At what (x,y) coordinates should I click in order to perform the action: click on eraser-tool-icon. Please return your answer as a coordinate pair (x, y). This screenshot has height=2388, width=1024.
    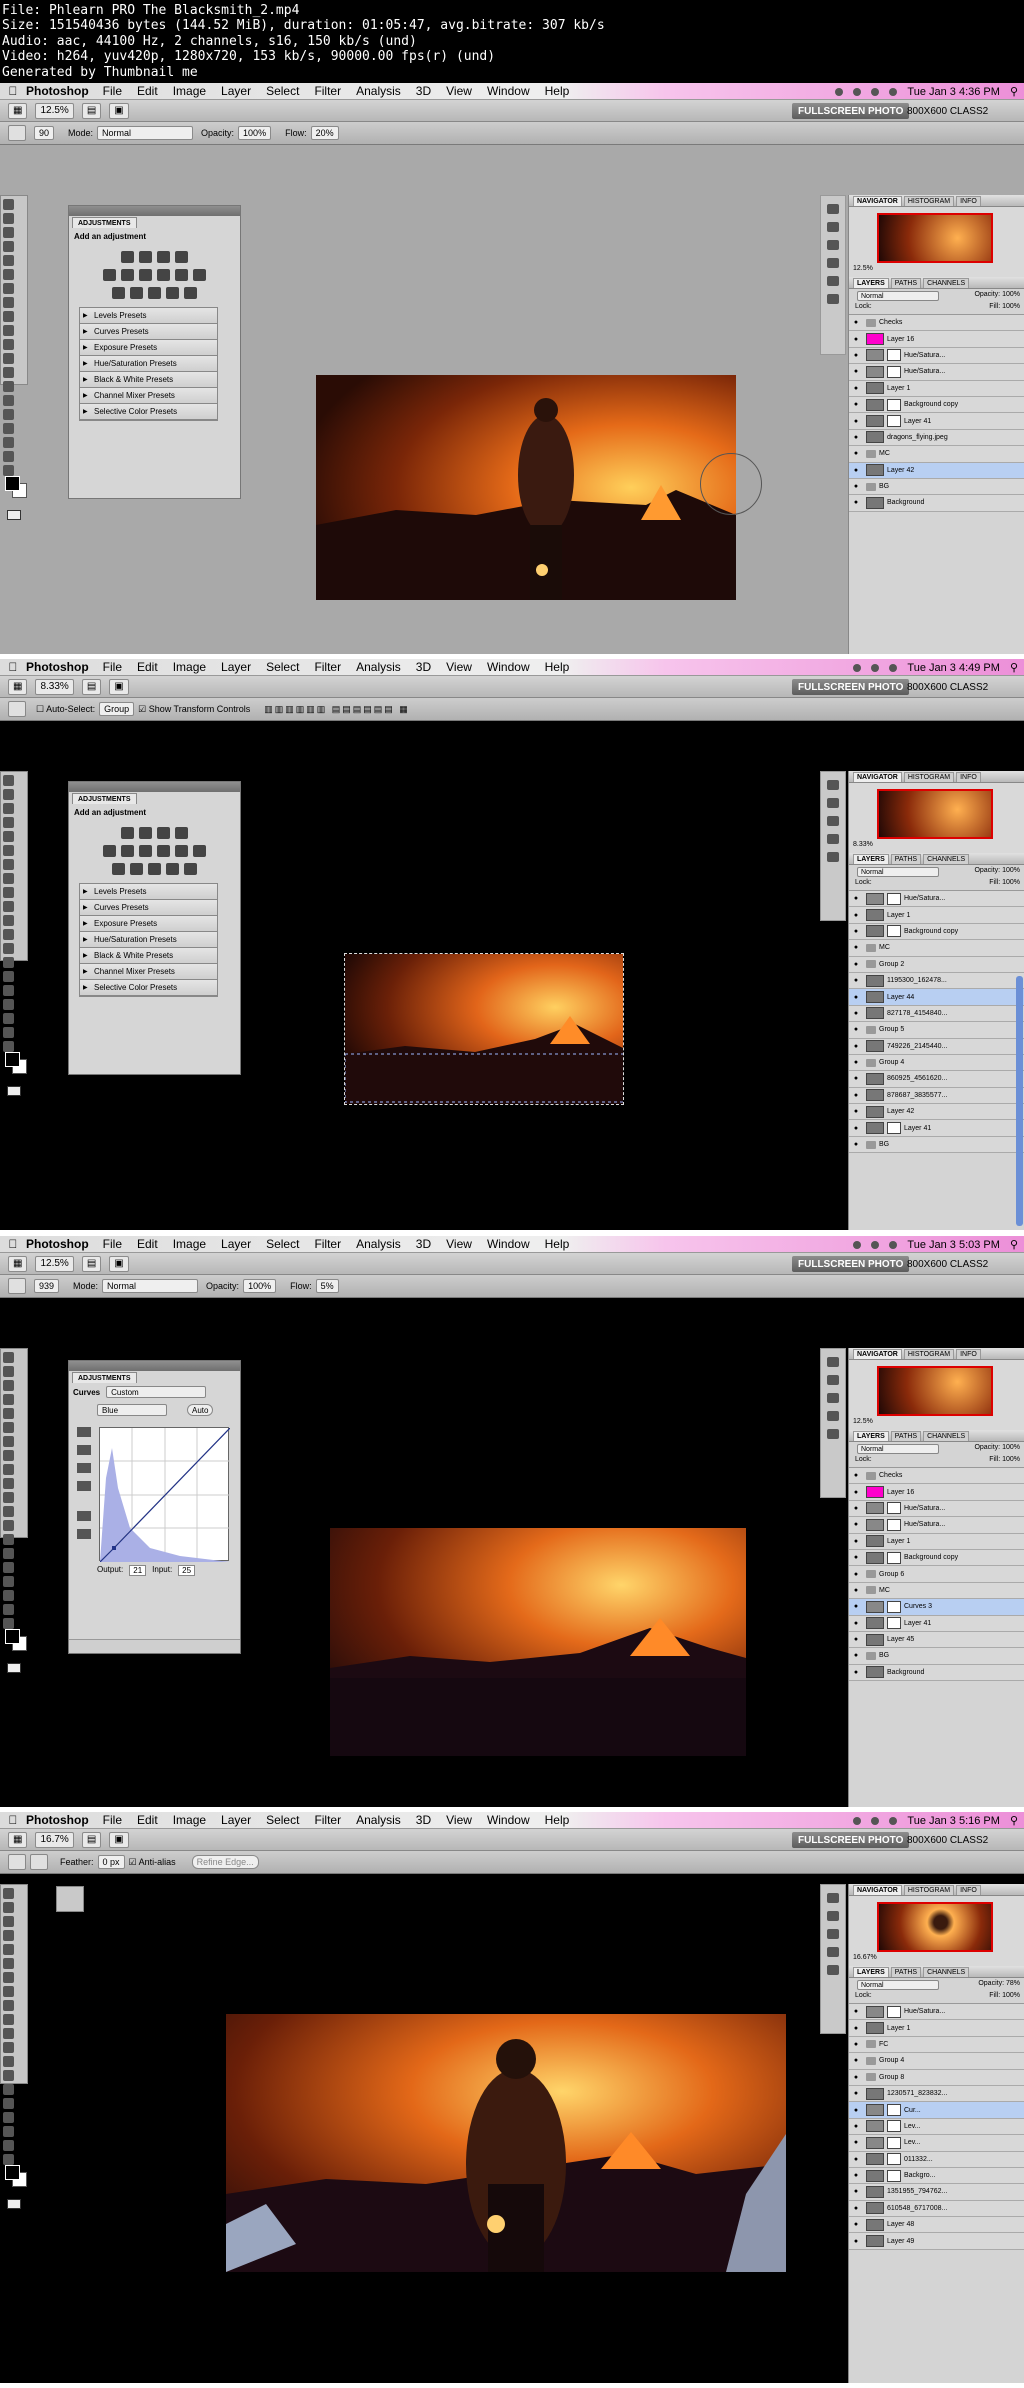
    Looking at the image, I should click on (8, 920).